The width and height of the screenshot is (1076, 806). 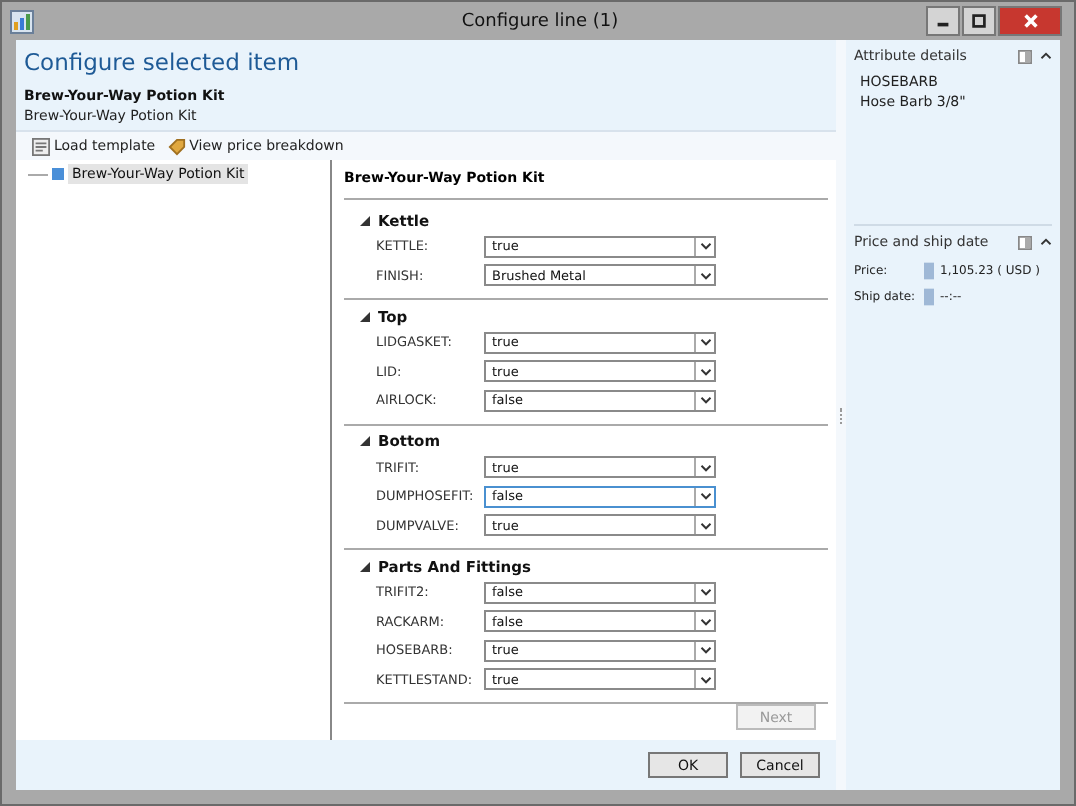 I want to click on close-button, so click(x=1030, y=21).